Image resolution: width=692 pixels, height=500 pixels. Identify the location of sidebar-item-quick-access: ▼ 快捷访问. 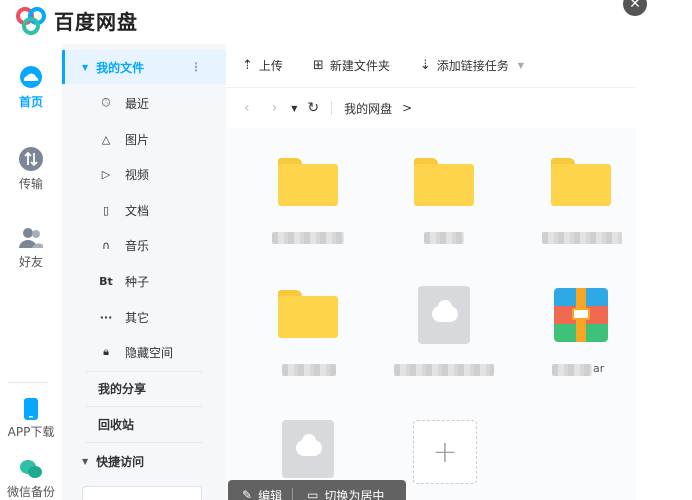
(144, 461).